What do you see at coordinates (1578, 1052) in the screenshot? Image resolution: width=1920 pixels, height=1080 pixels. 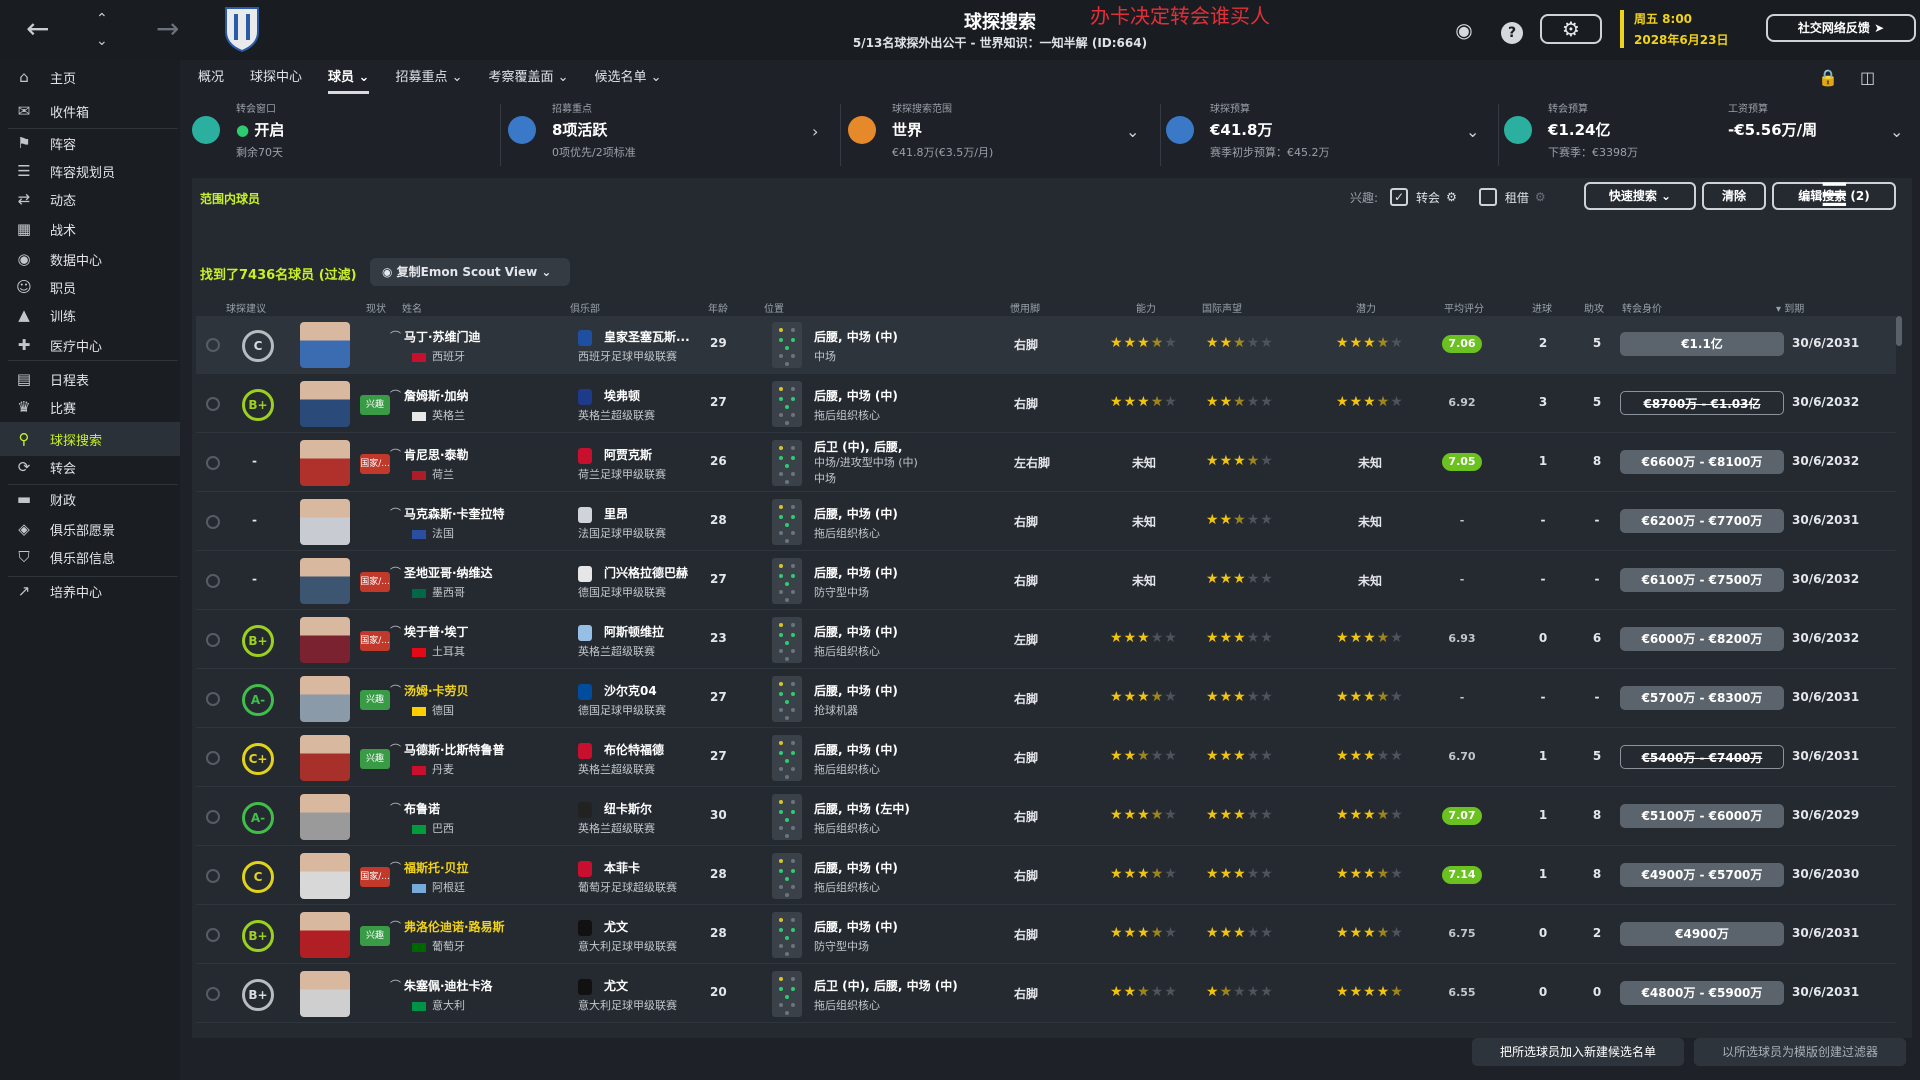 I see `add-to-shortlist-button: 把所选球员加入新建候选名单` at bounding box center [1578, 1052].